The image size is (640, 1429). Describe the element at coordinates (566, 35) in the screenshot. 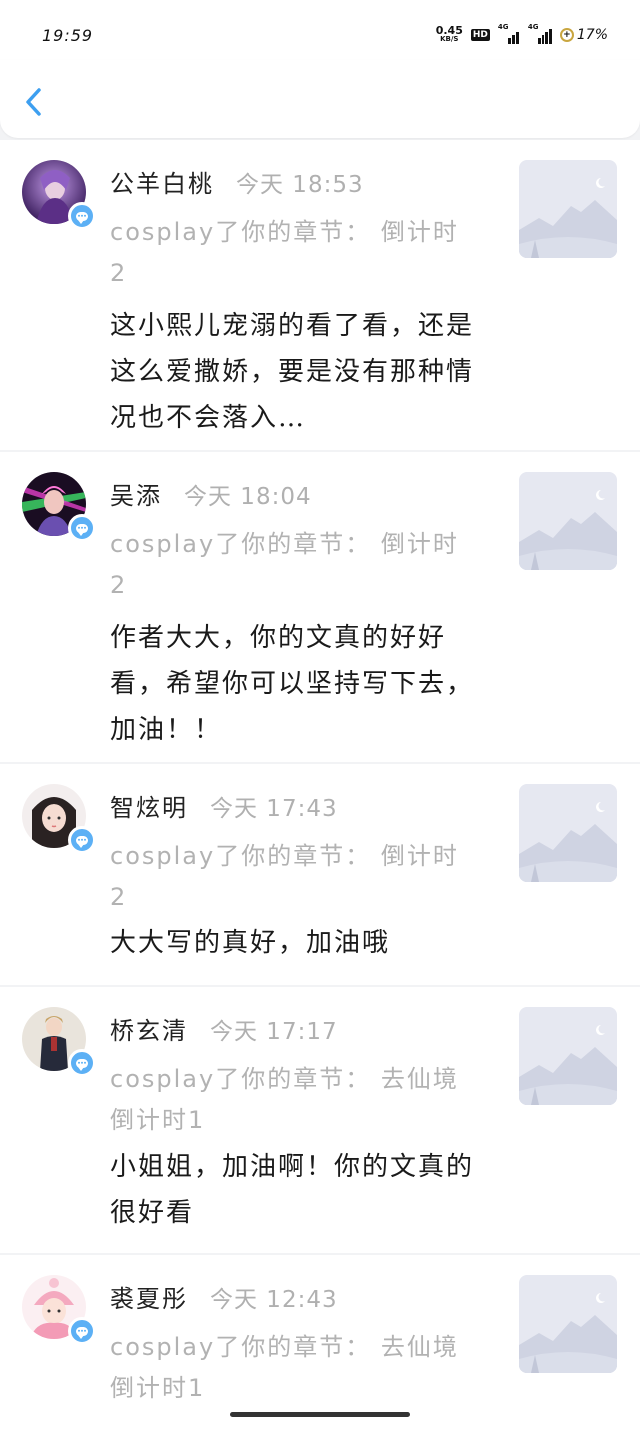

I see `battery-saver-icon: +` at that location.